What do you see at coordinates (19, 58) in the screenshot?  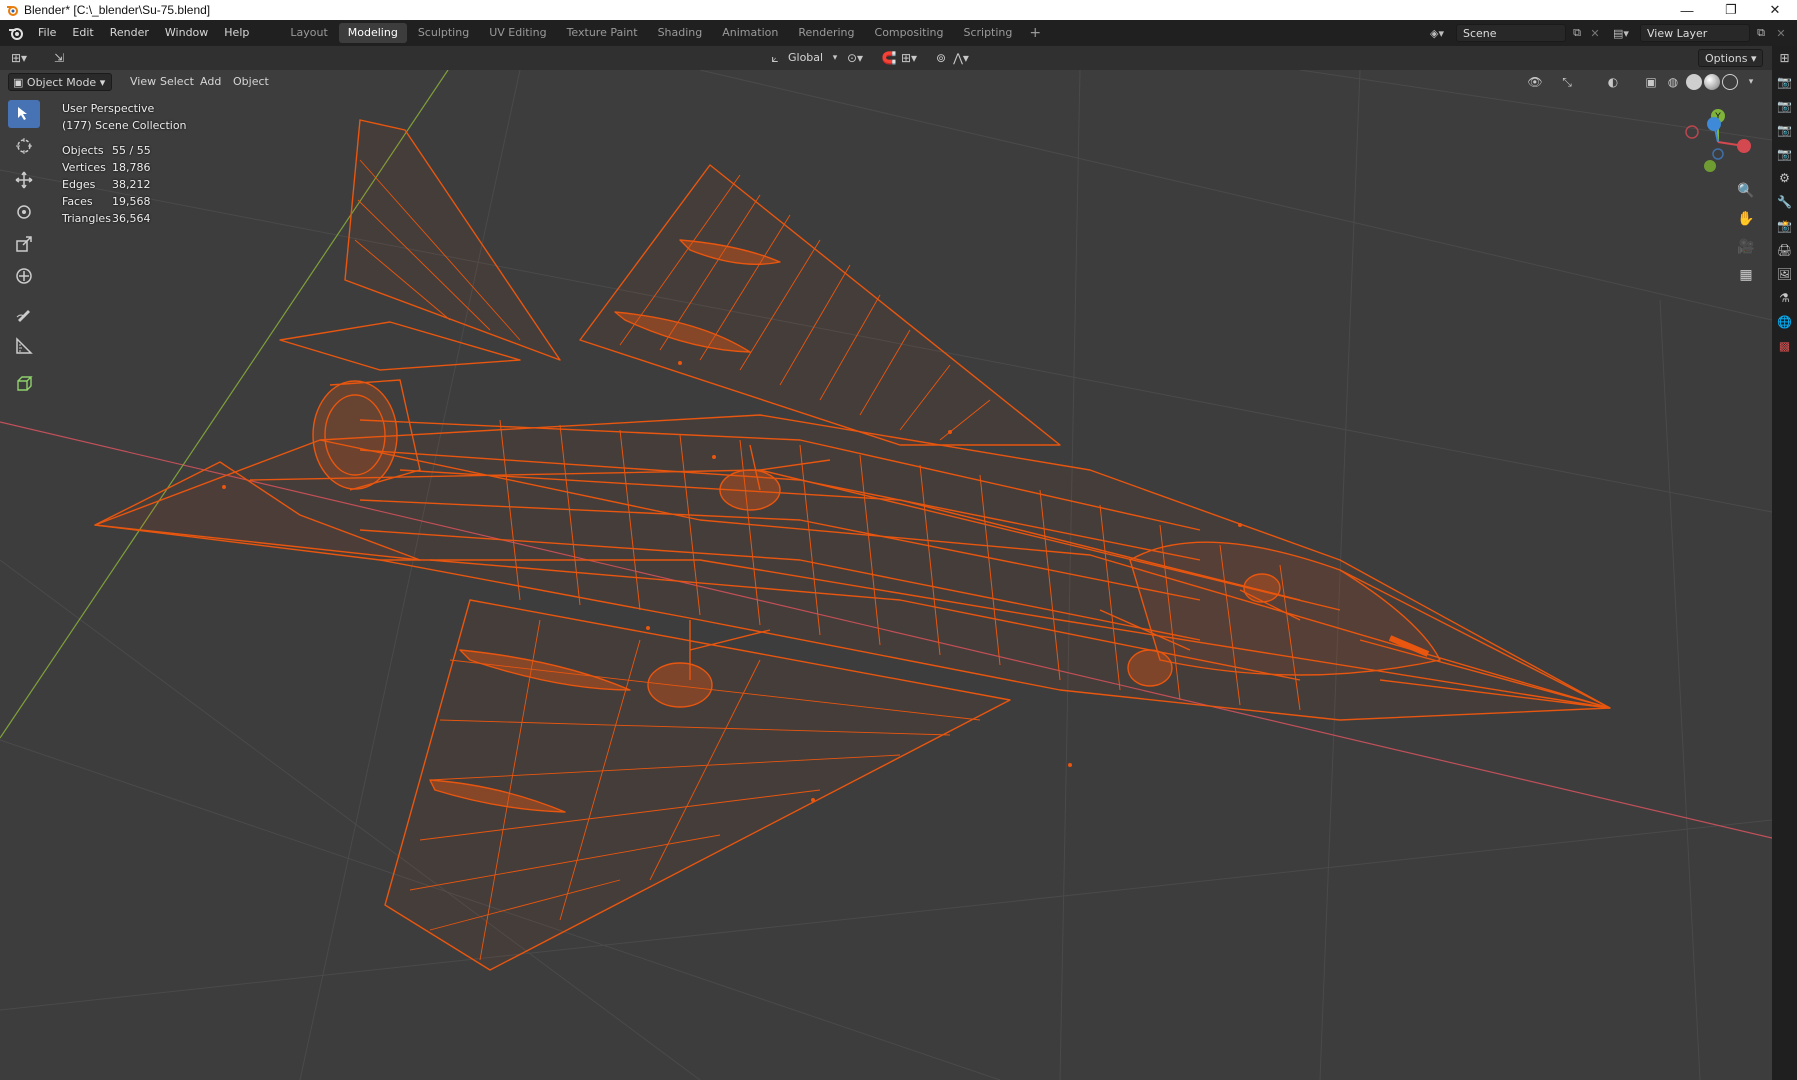 I see `editor-type-icon: ⊞▾` at bounding box center [19, 58].